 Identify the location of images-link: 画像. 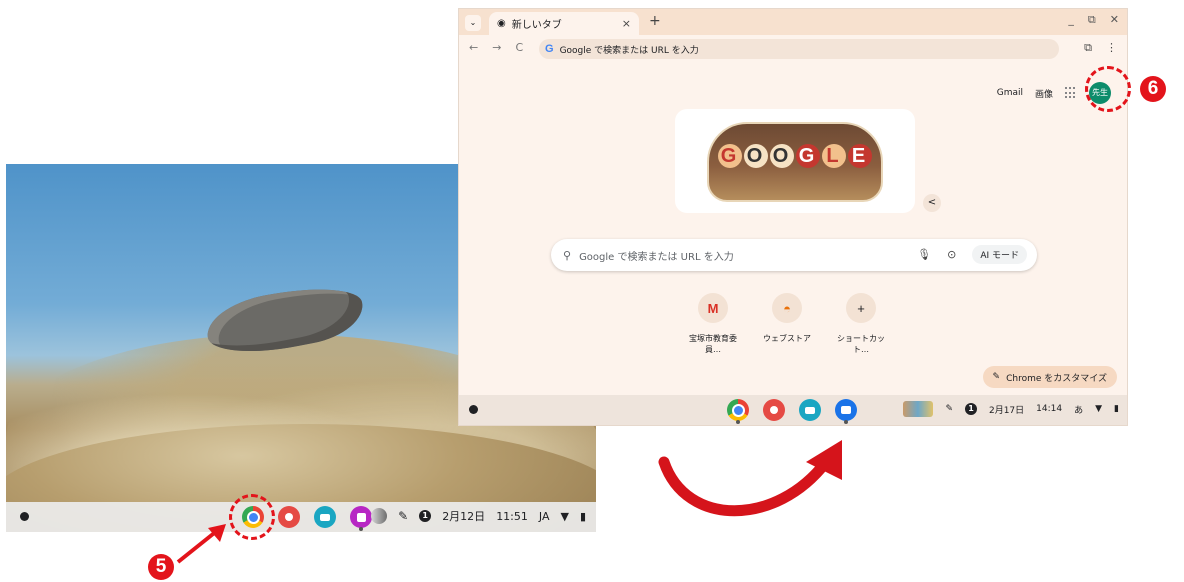
(1044, 93).